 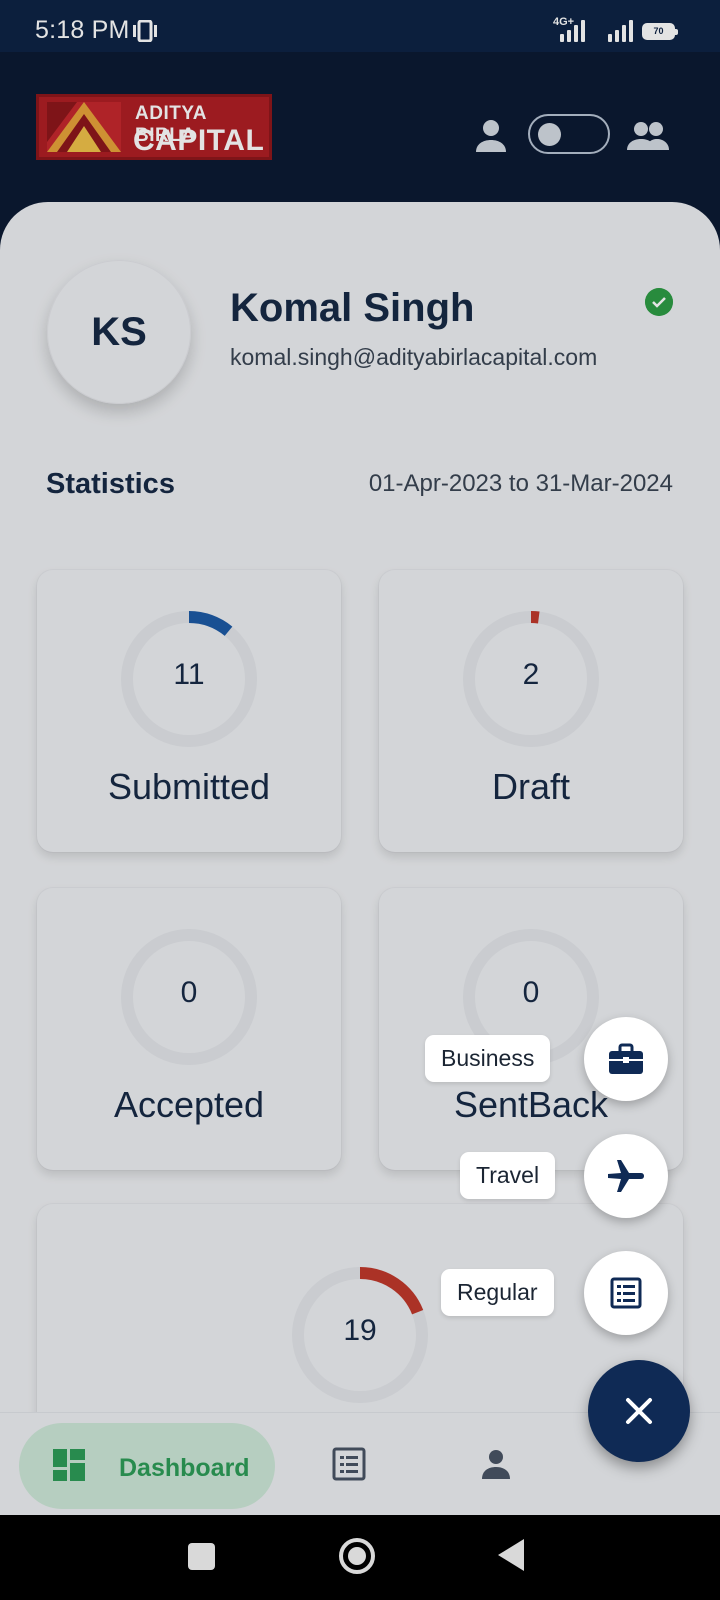 I want to click on airplane-icon, so click(x=626, y=1176).